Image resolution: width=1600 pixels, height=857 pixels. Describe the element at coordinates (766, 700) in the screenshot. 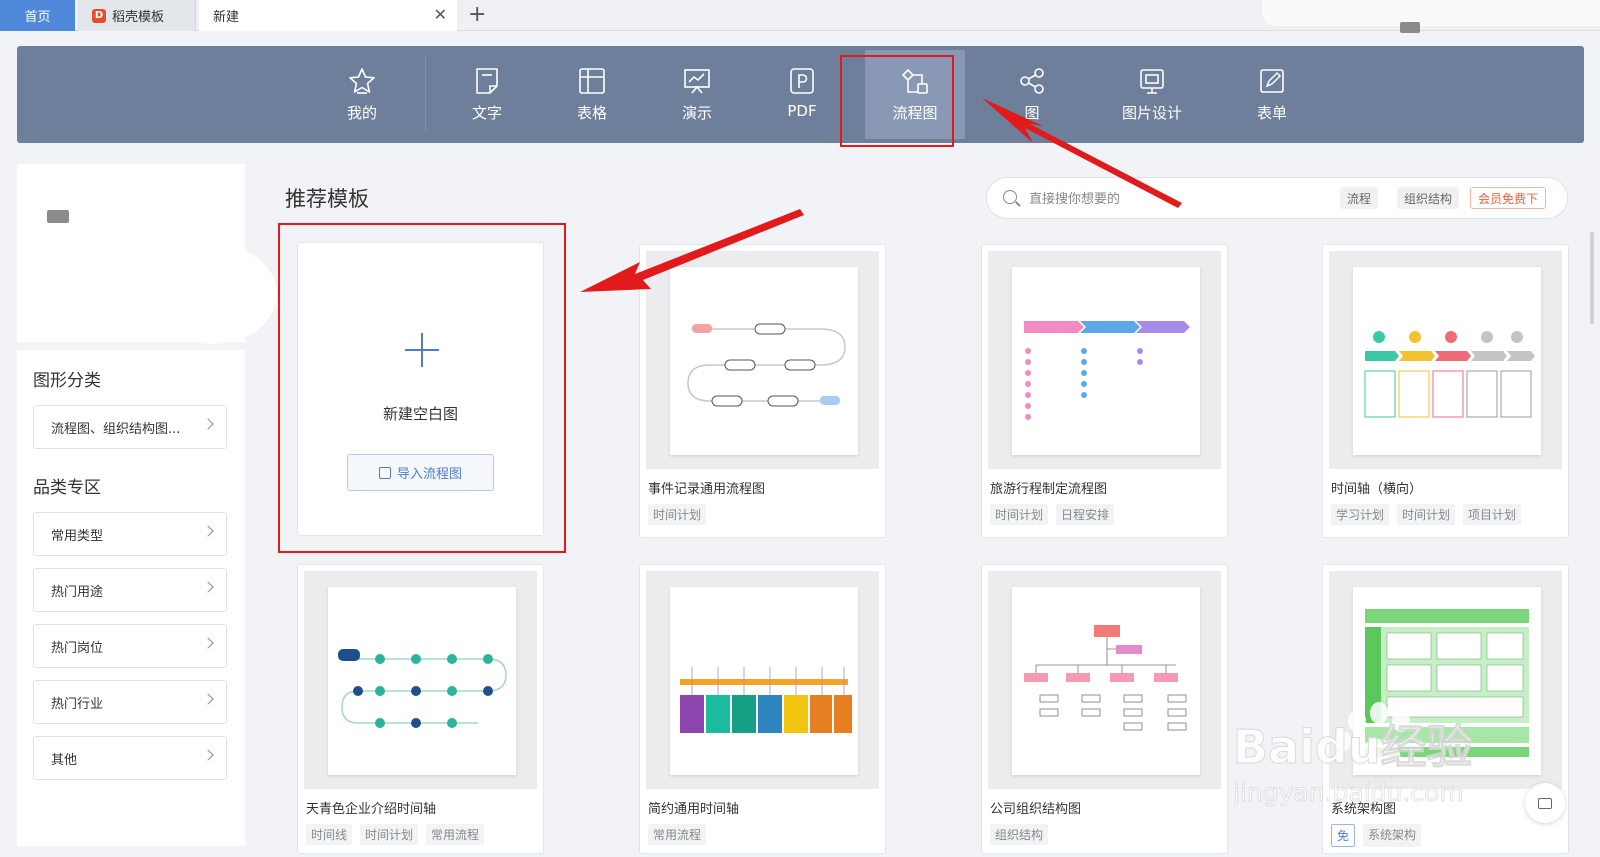

I see `thumbnail-simple-timeline` at that location.